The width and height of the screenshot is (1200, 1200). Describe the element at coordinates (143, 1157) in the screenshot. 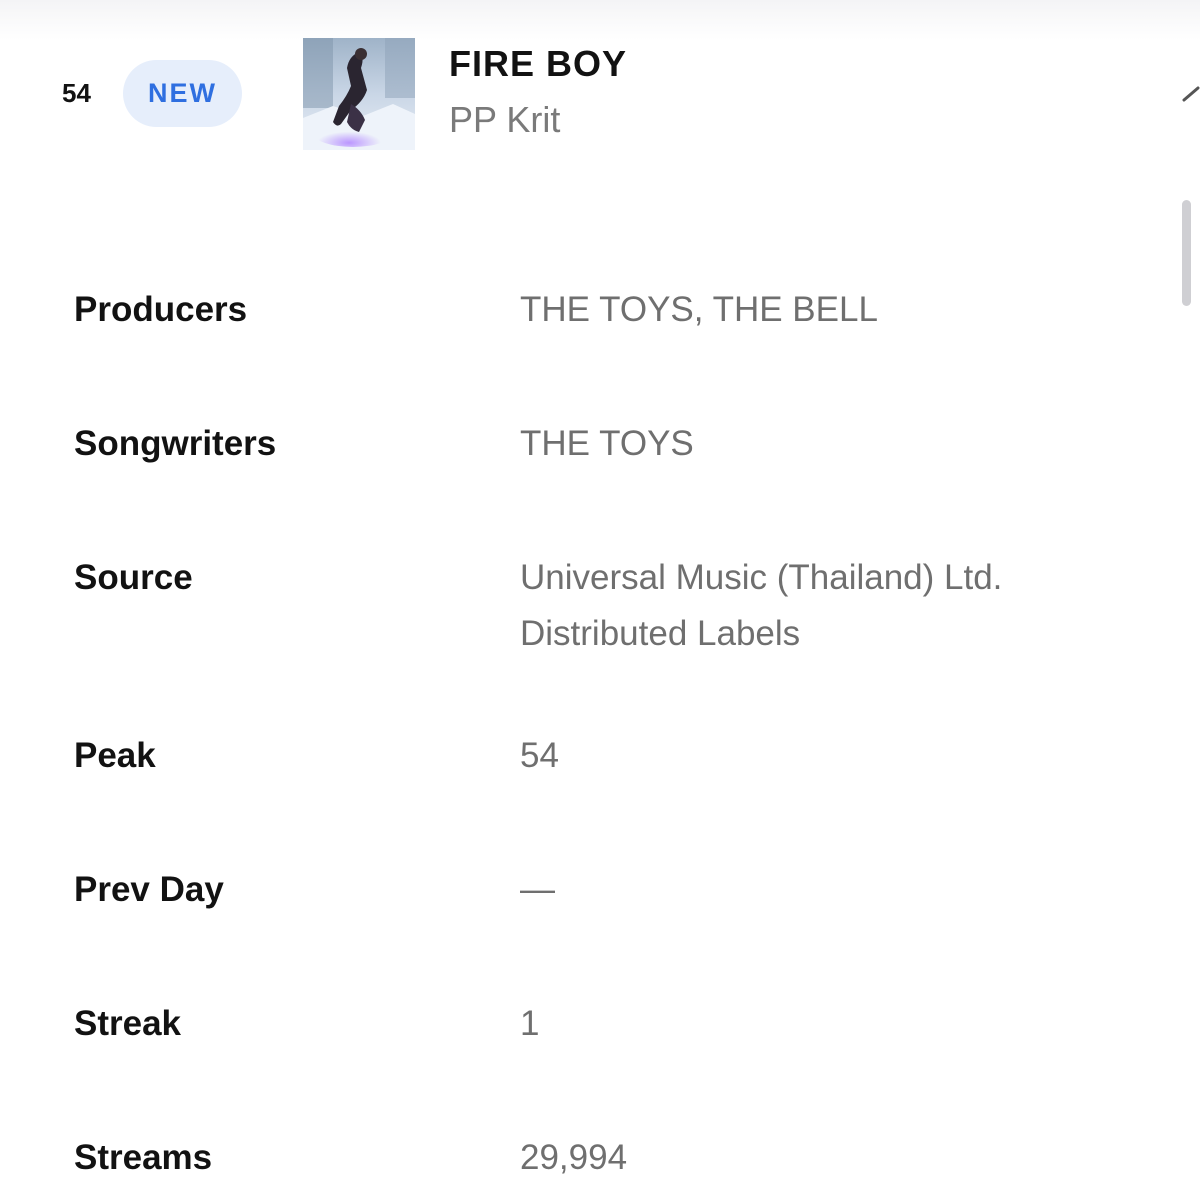

I see `streams-label: Streams` at that location.